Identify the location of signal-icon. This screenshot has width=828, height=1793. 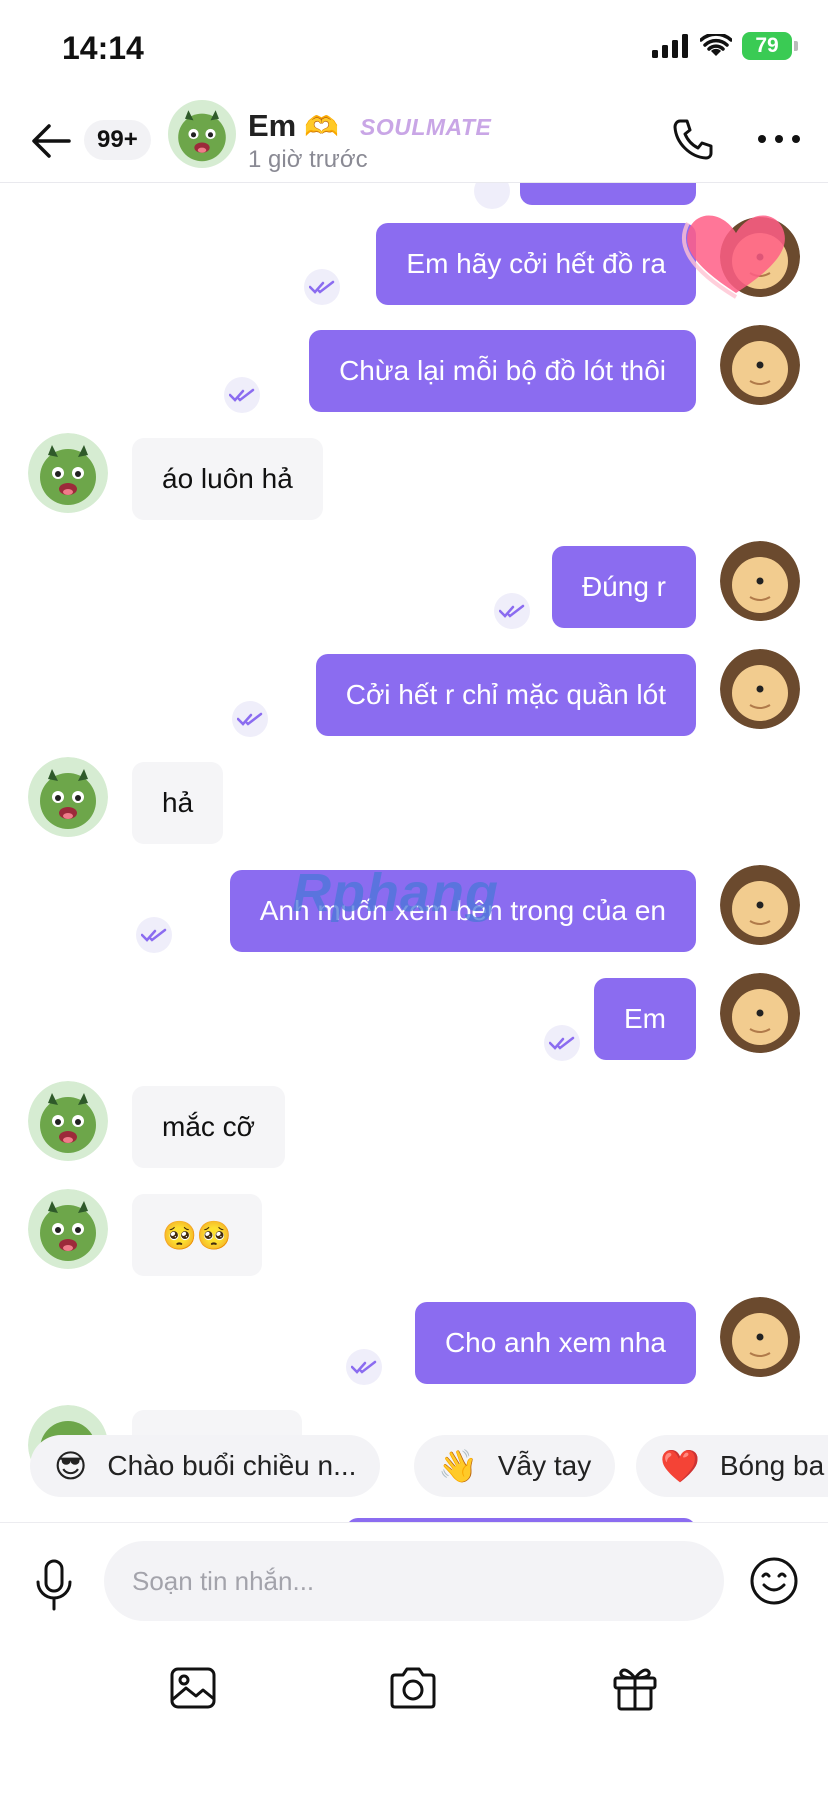
(670, 46).